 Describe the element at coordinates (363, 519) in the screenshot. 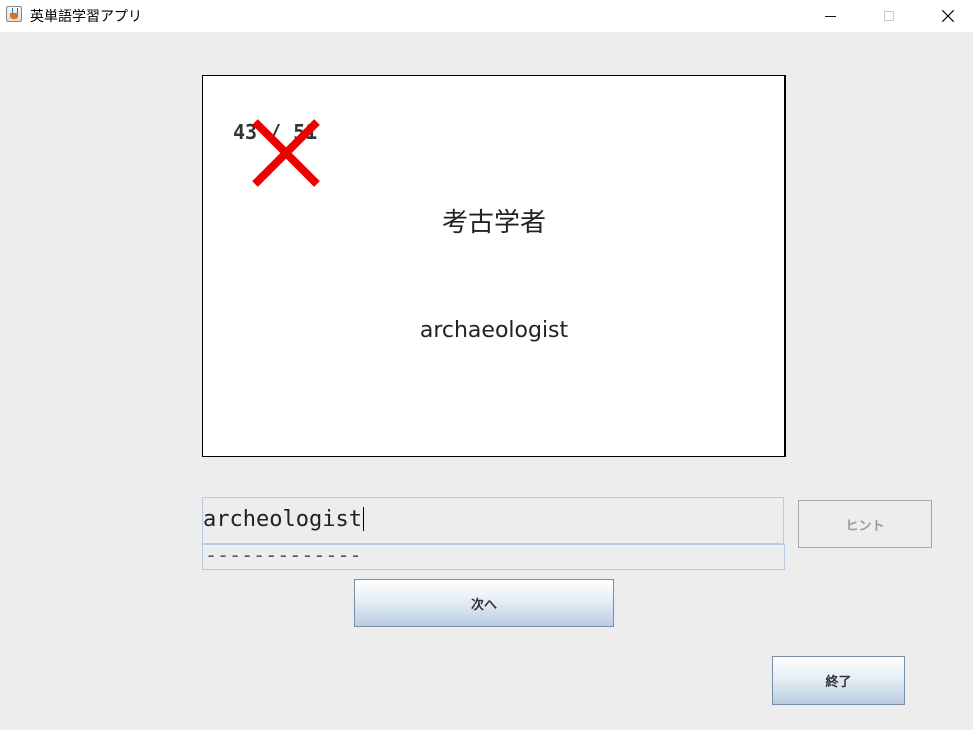

I see `text-caret` at that location.